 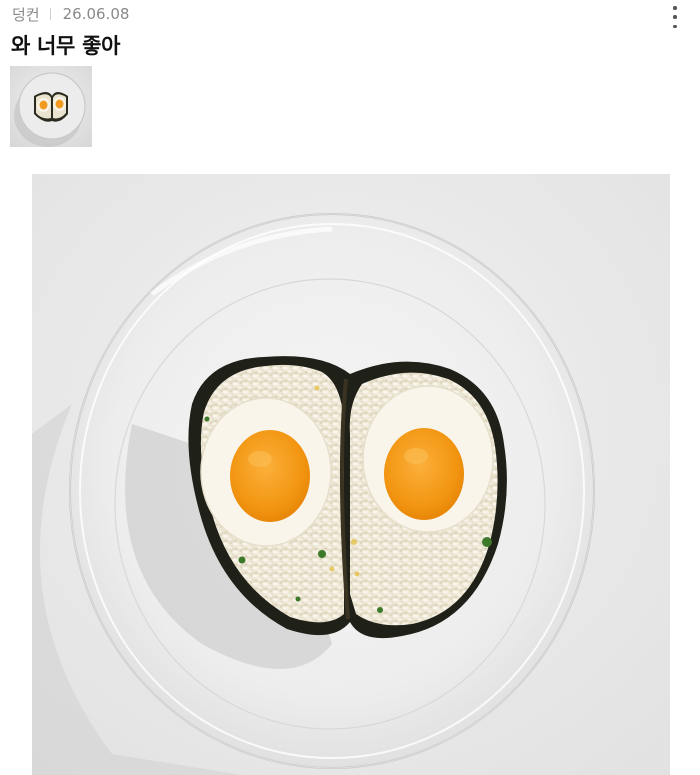 I want to click on author-name: 덩컨, so click(x=26, y=14).